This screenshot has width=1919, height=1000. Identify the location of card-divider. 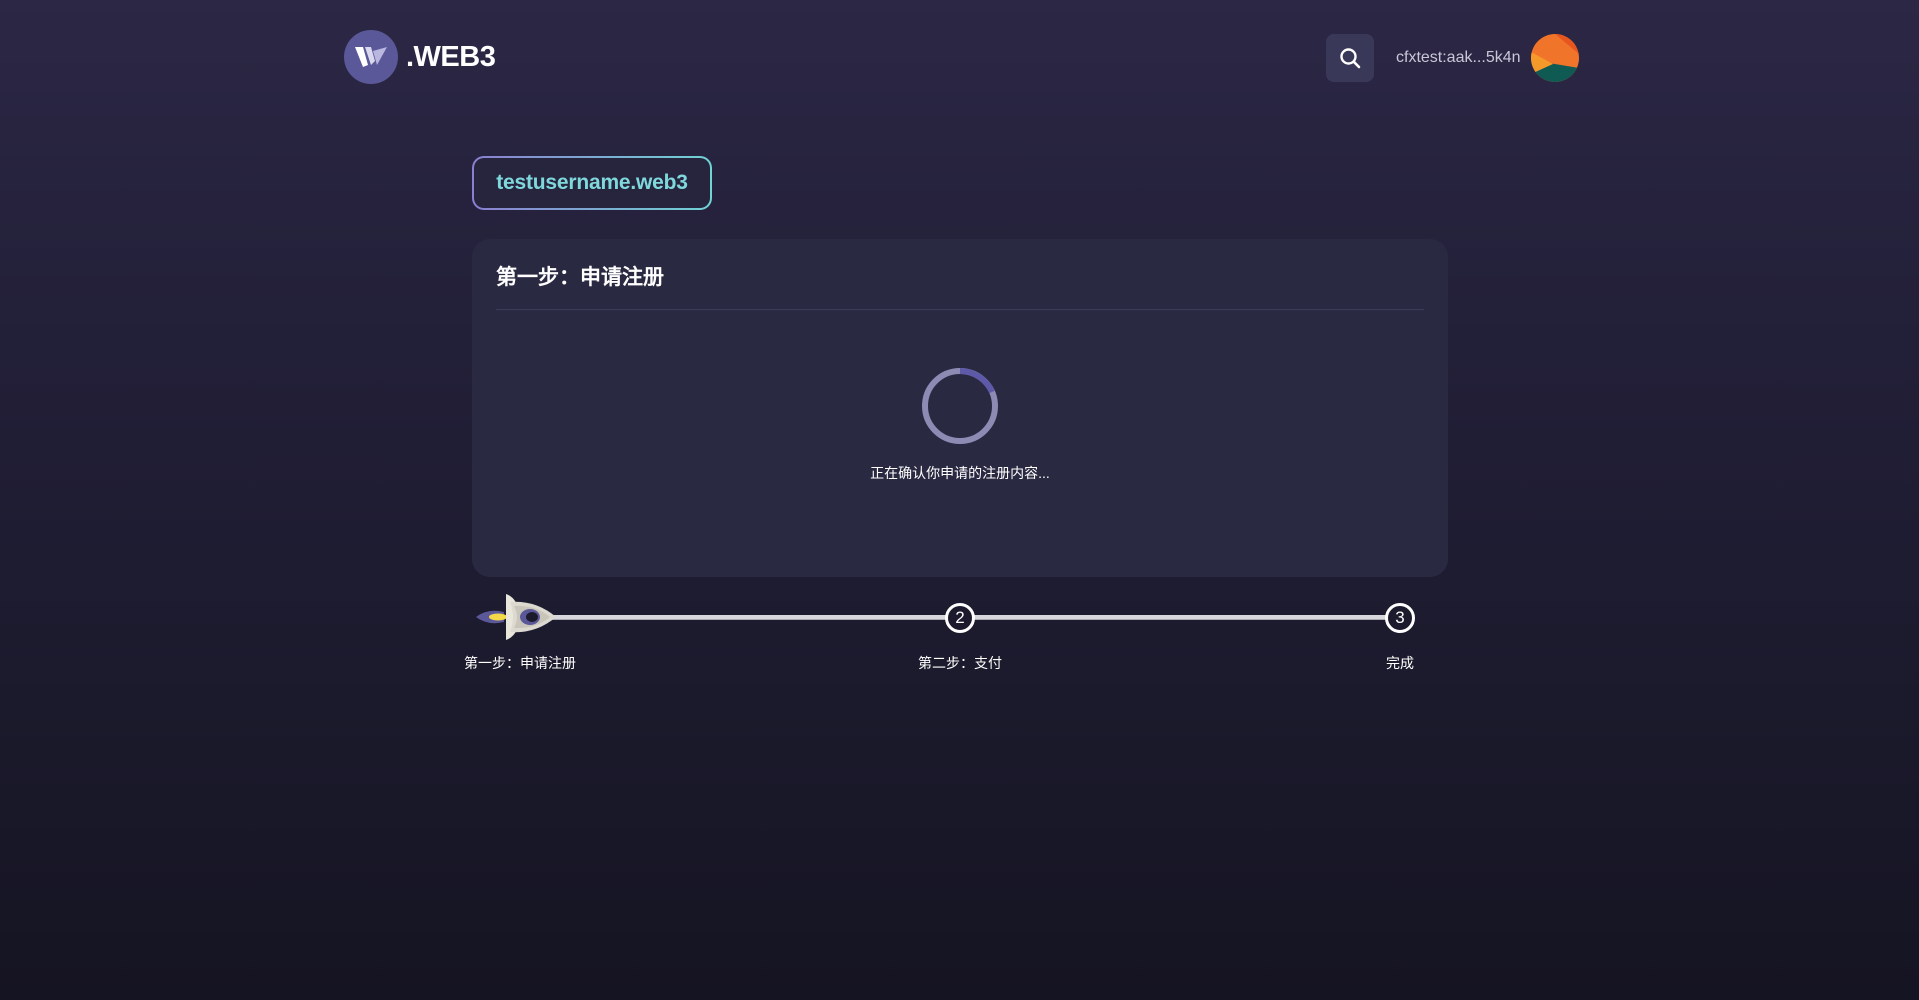
(960, 309).